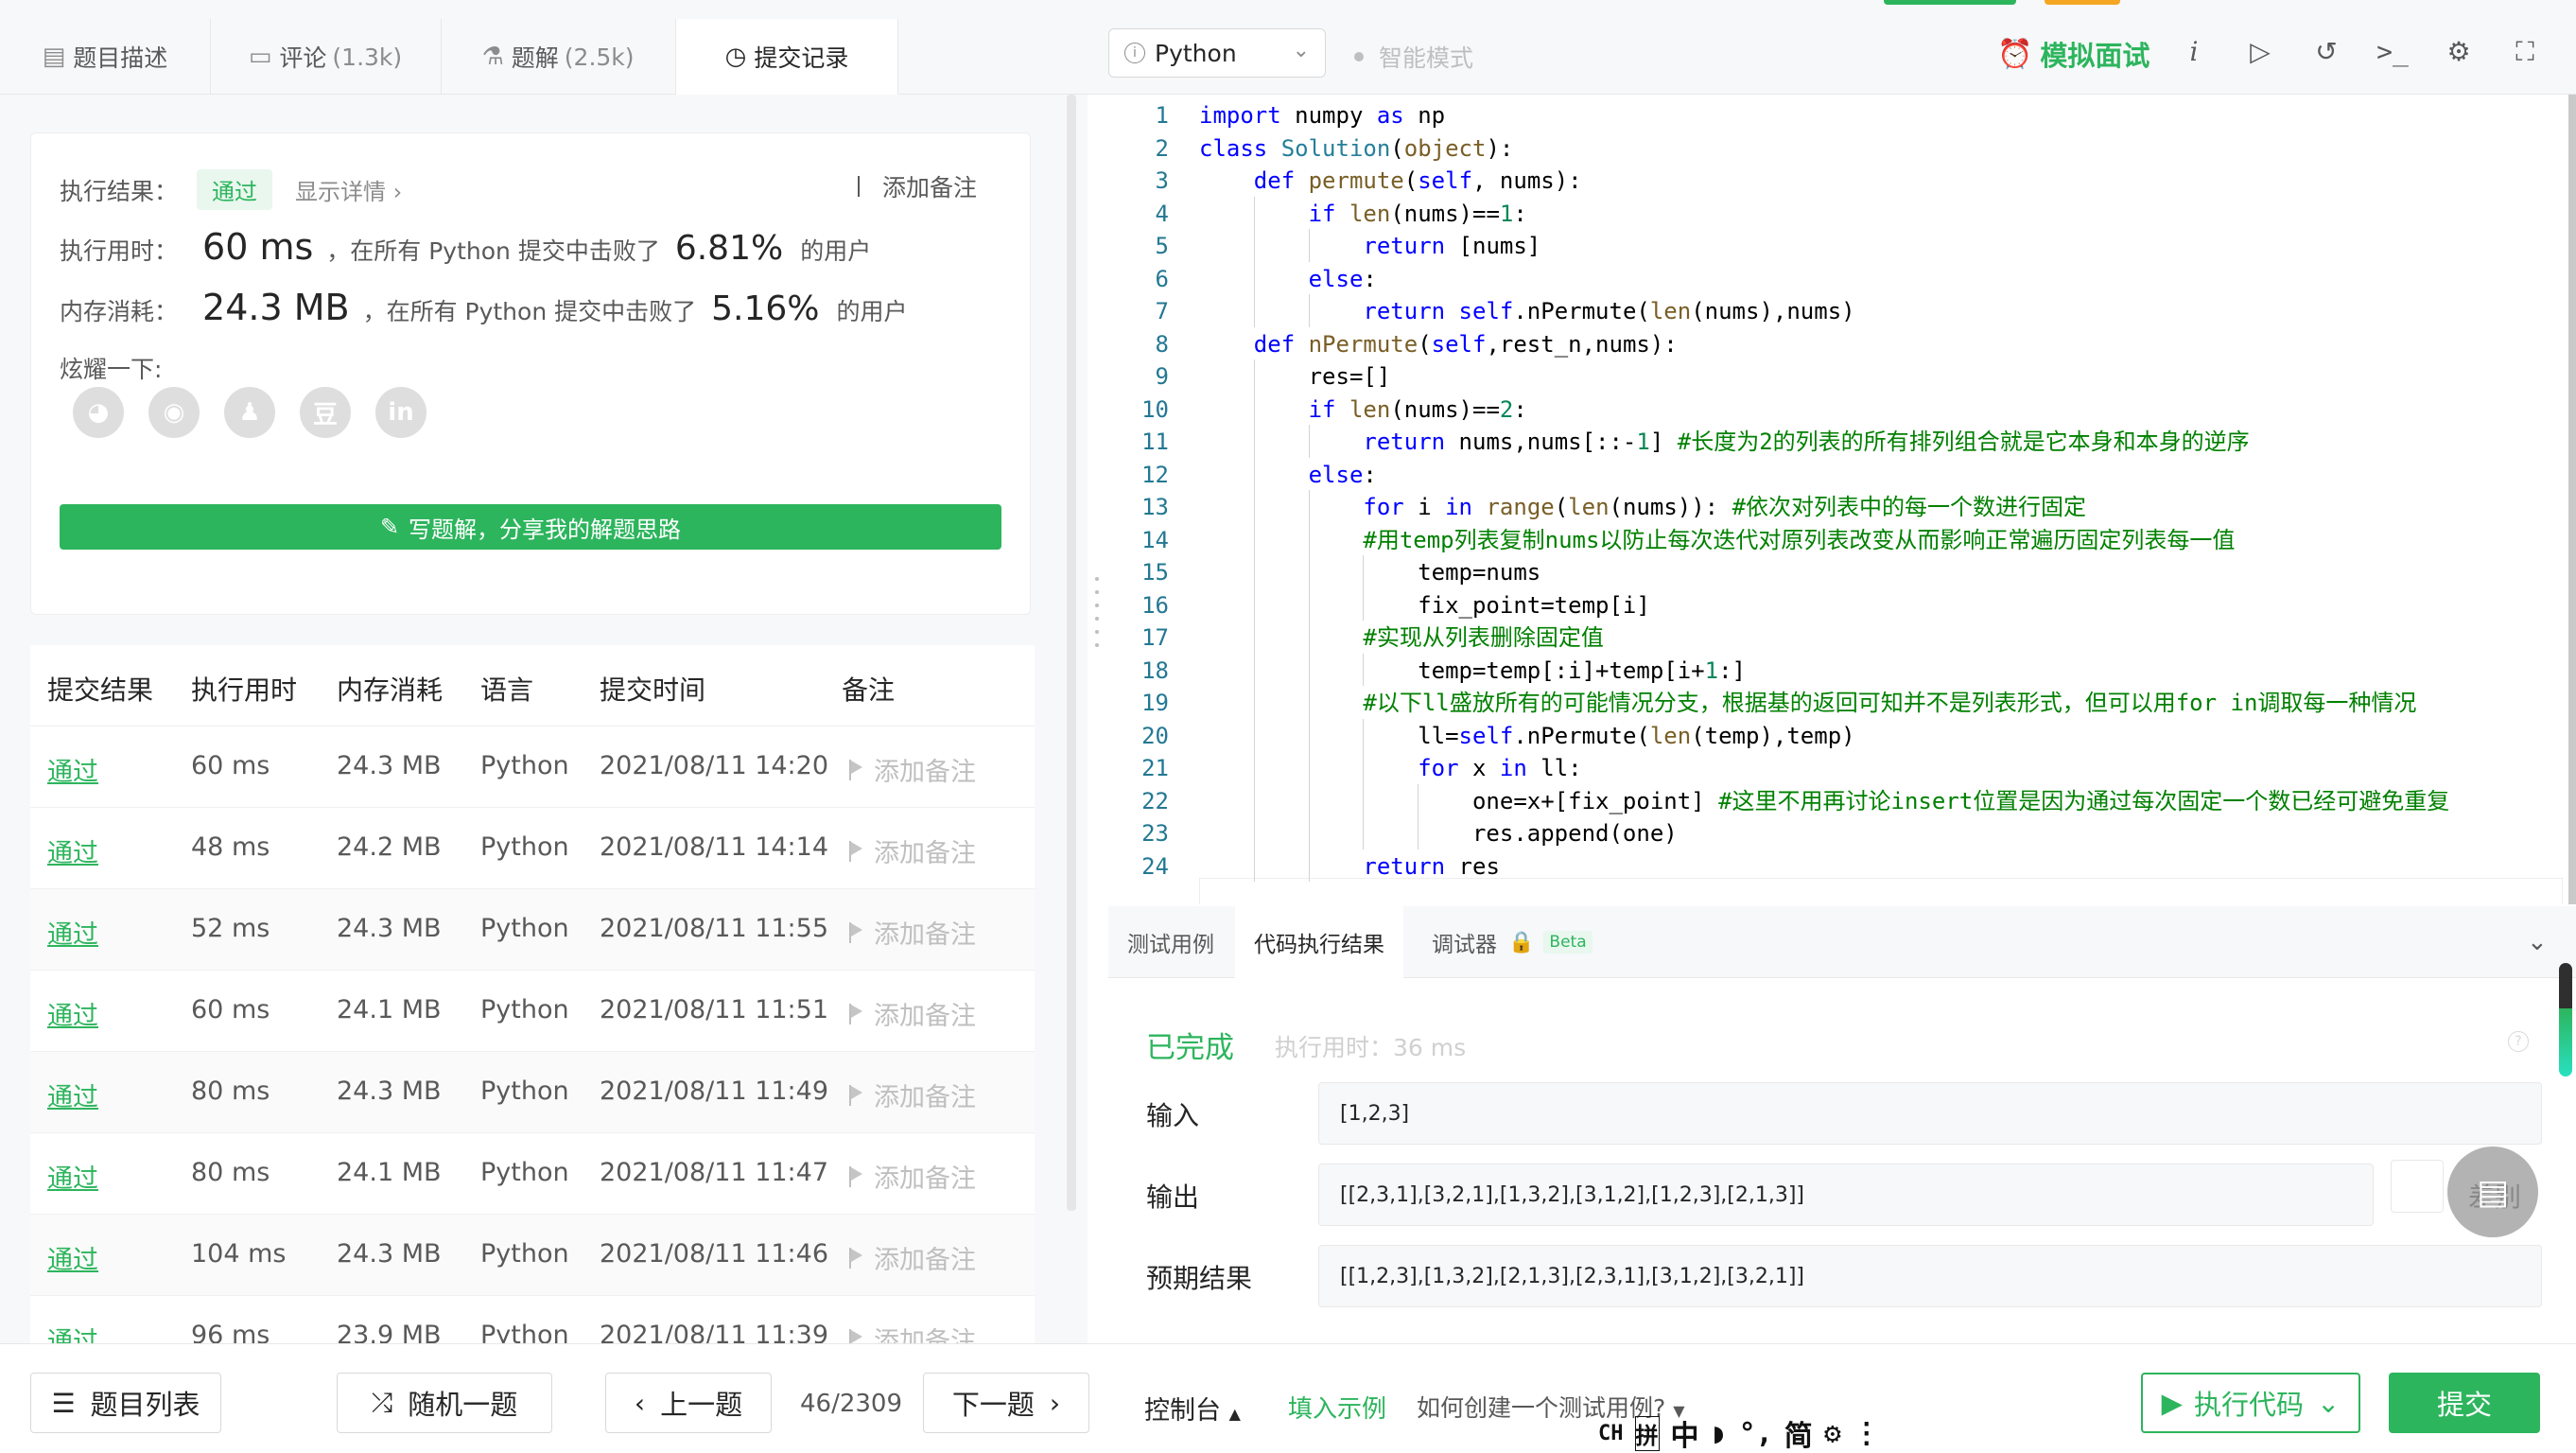 This screenshot has width=2576, height=1453. I want to click on runtime-text: ，在所有 Python 提交中击败了, so click(493, 251).